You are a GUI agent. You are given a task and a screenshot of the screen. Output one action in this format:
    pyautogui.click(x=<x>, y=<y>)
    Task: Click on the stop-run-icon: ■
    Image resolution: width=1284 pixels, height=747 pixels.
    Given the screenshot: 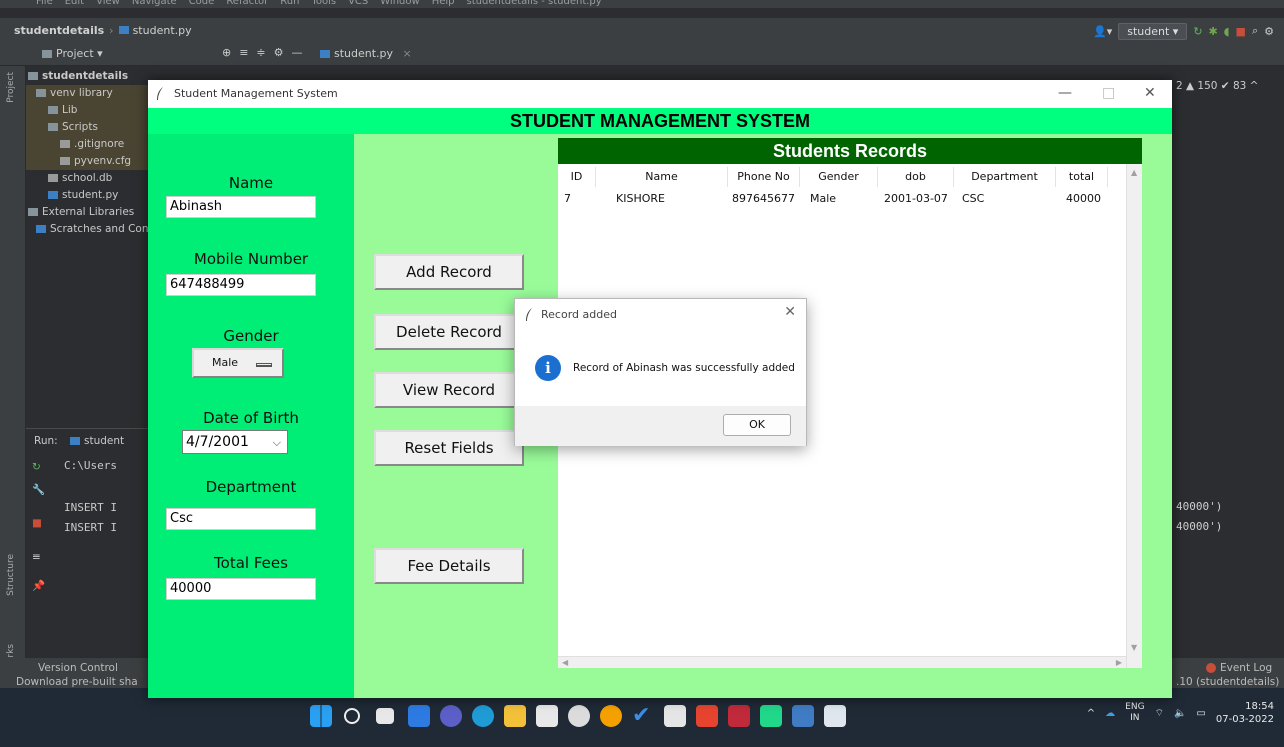 What is the action you would take?
    pyautogui.click(x=37, y=523)
    